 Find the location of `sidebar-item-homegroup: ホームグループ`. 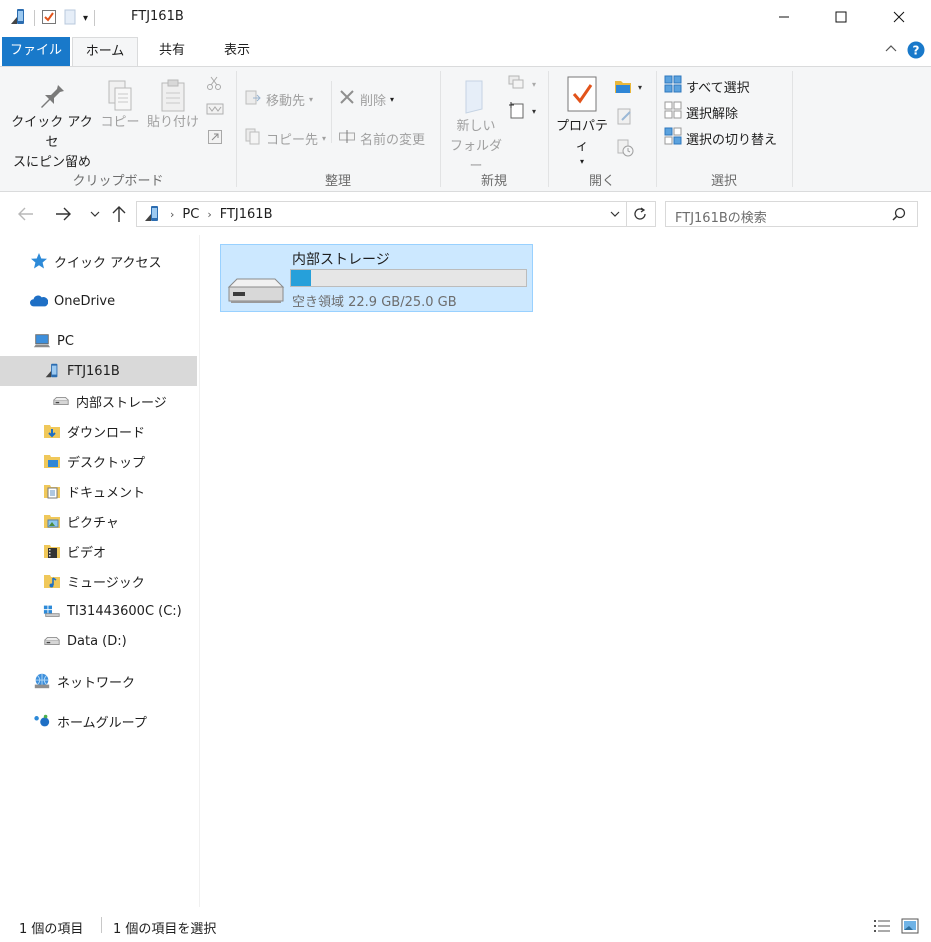

sidebar-item-homegroup: ホームグループ is located at coordinates (115, 721).